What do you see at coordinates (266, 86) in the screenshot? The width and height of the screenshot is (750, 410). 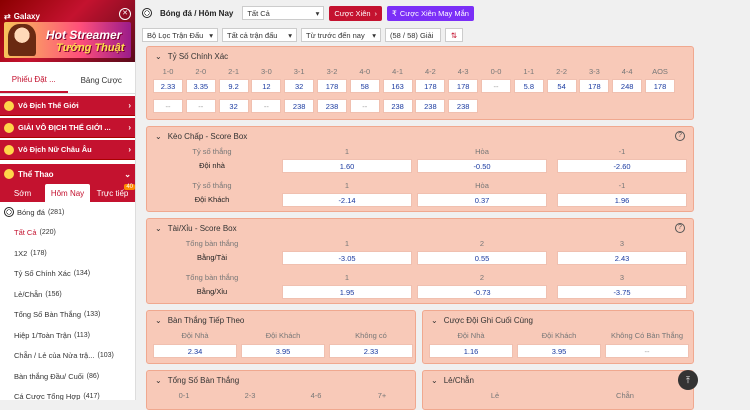 I see `odds-cell: 12` at bounding box center [266, 86].